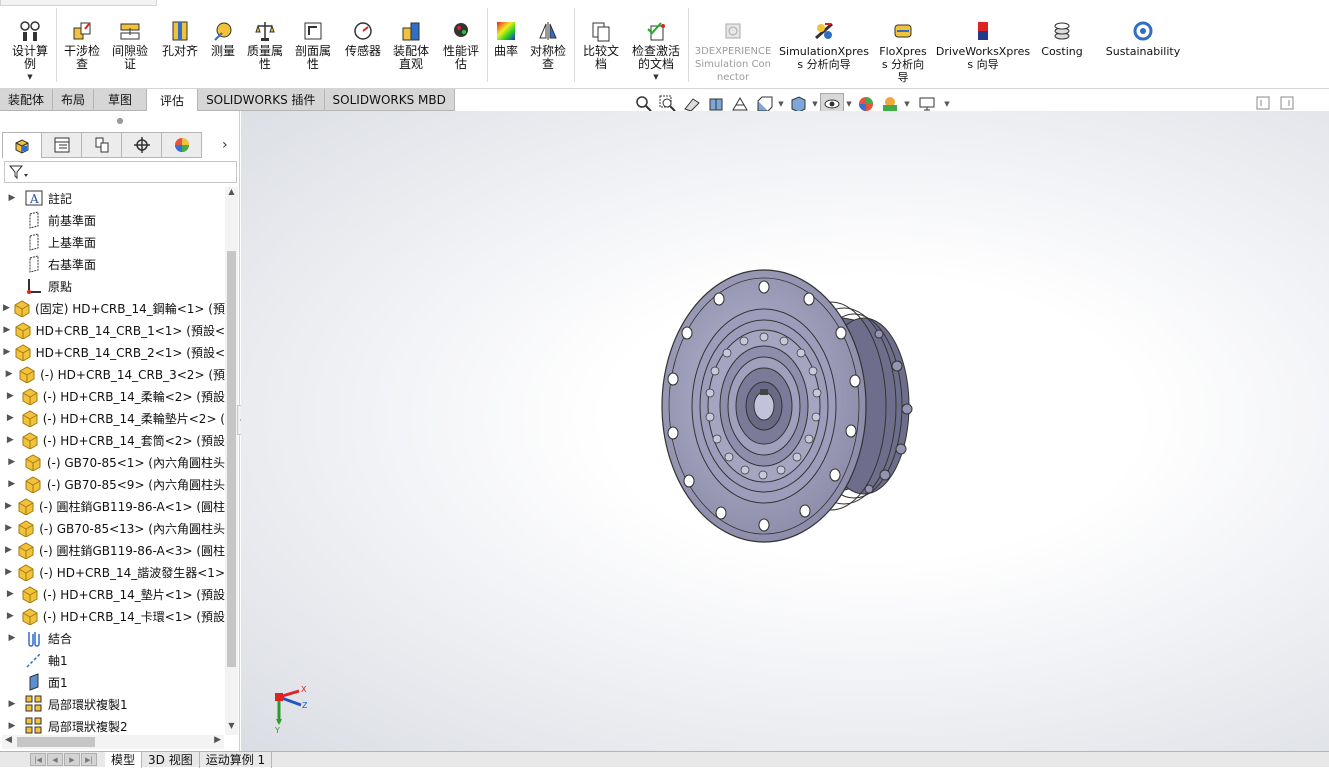 The height and width of the screenshot is (768, 1329). I want to click on tree-item-component: ▶ (-) GB70-85<13> (內六角圓柱头, so click(112, 528).